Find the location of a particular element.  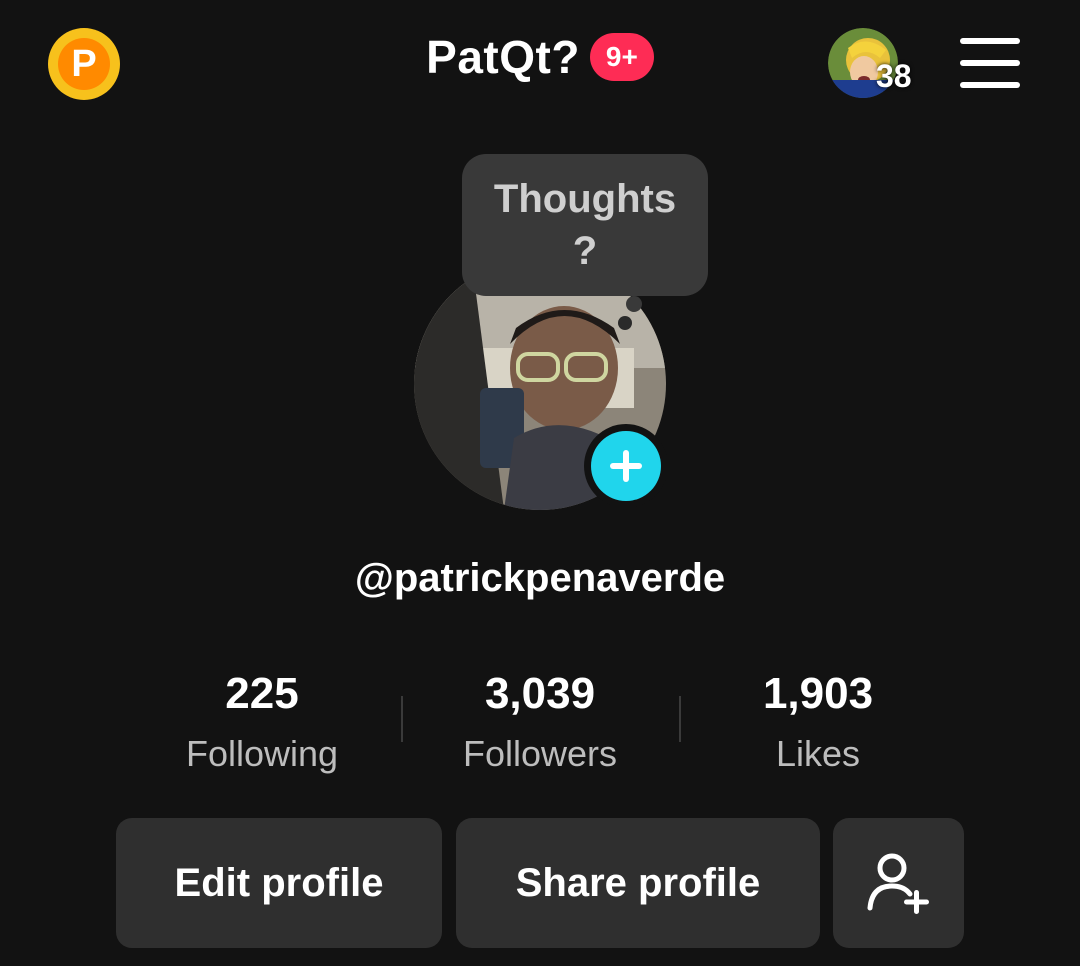

account-title: PatQt? is located at coordinates (503, 57).